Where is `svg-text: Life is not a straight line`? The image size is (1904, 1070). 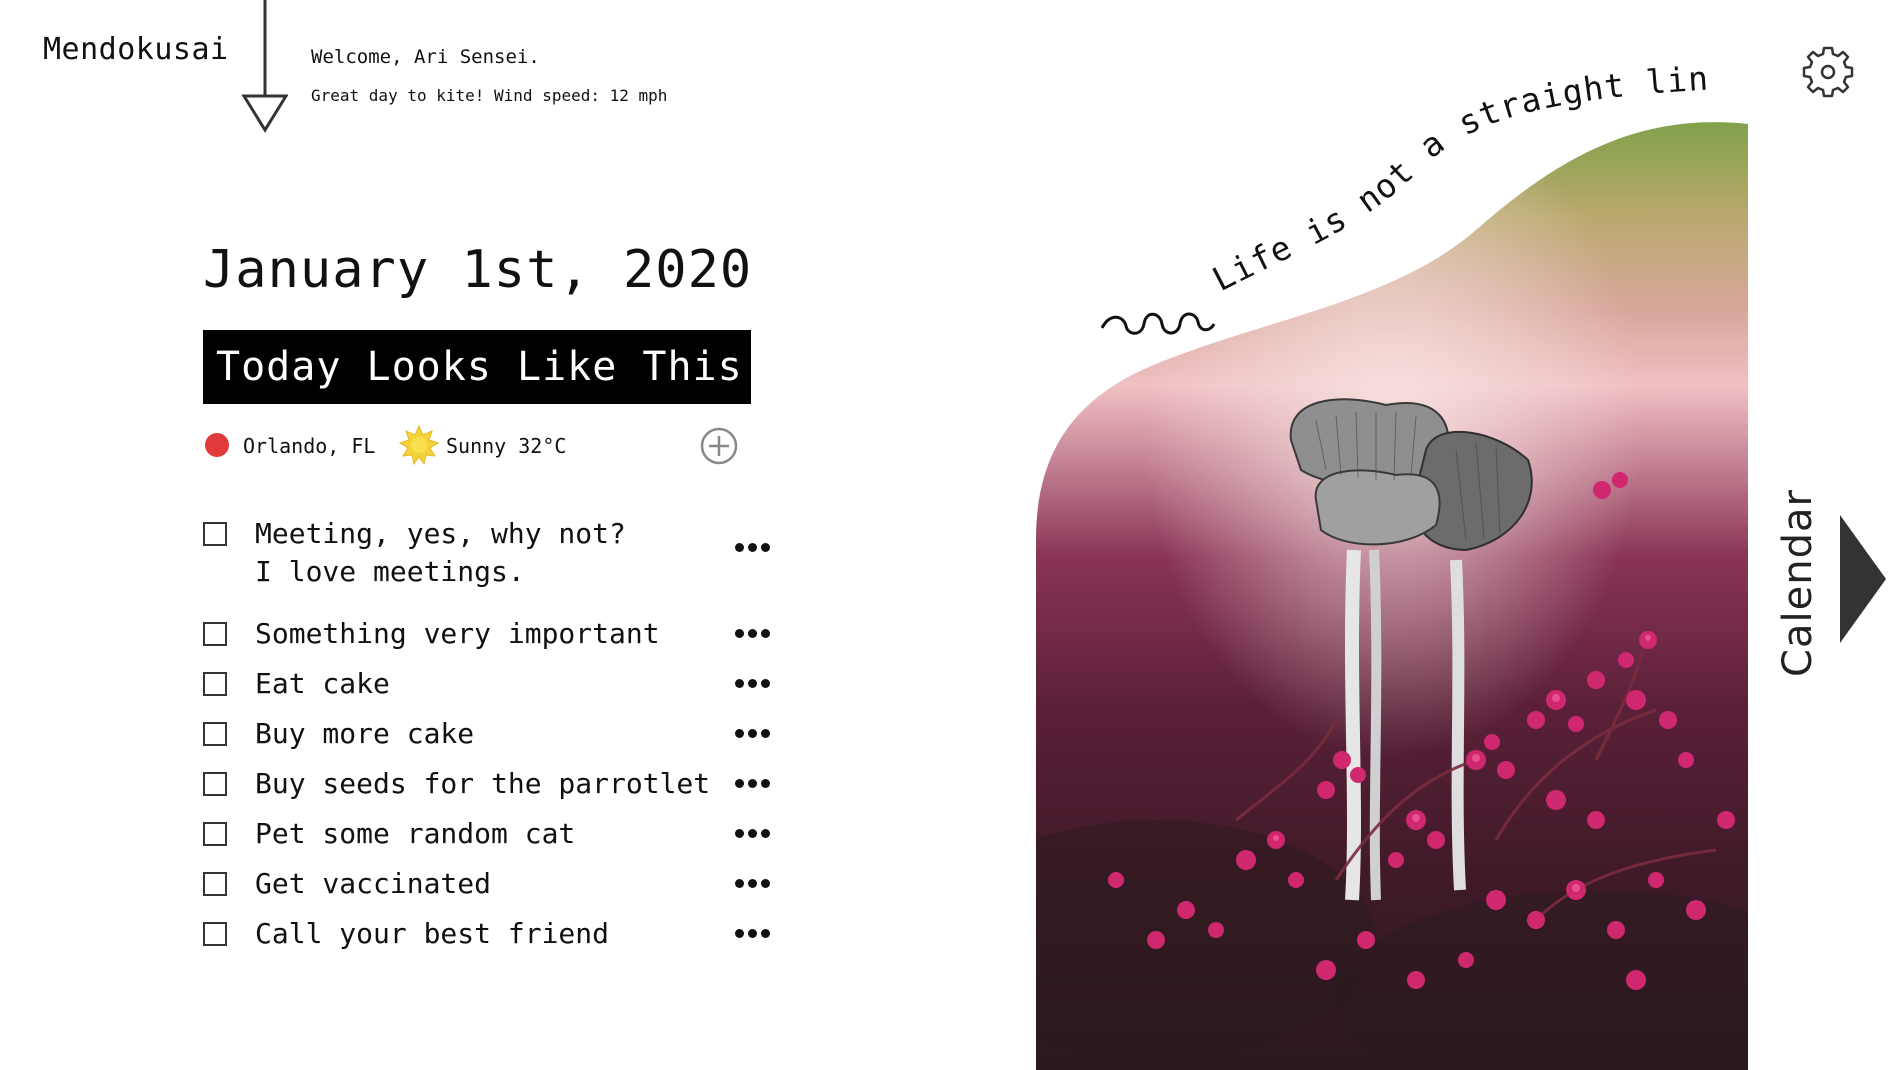
svg-text: Life is not a straight line is located at coordinates (1400, 179).